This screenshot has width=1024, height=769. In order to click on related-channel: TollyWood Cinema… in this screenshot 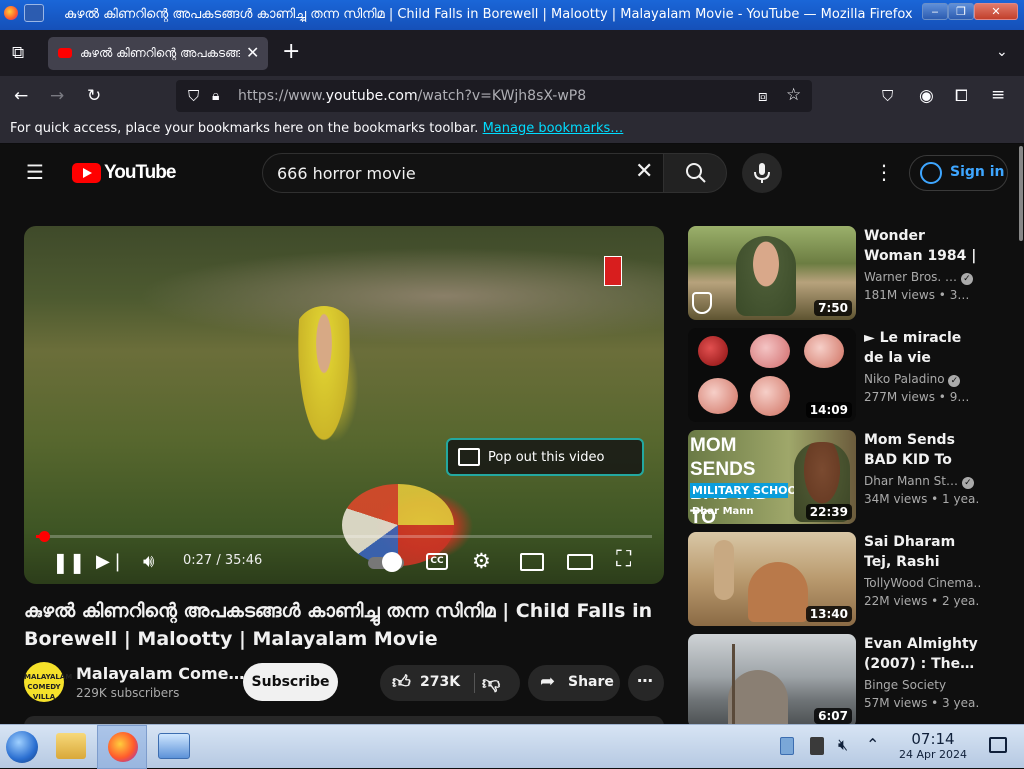, I will do `click(922, 583)`.